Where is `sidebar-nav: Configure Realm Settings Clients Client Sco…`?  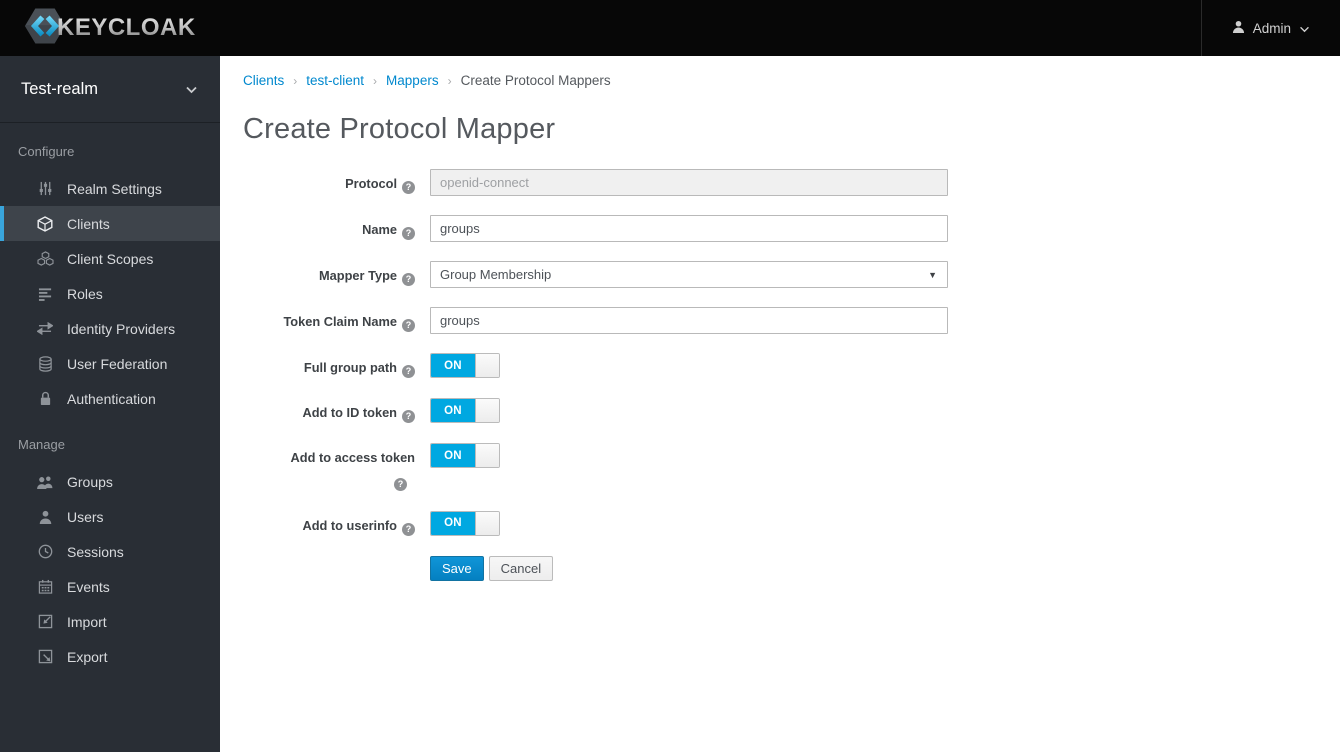 sidebar-nav: Configure Realm Settings Clients Client Sco… is located at coordinates (110, 398).